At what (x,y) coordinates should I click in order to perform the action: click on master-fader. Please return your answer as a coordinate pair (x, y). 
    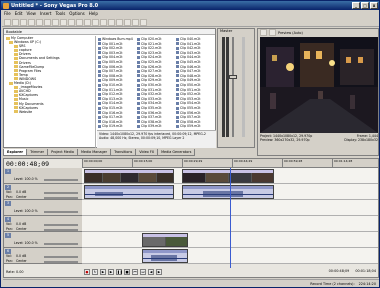
    Looking at the image, I should click on (233, 77).